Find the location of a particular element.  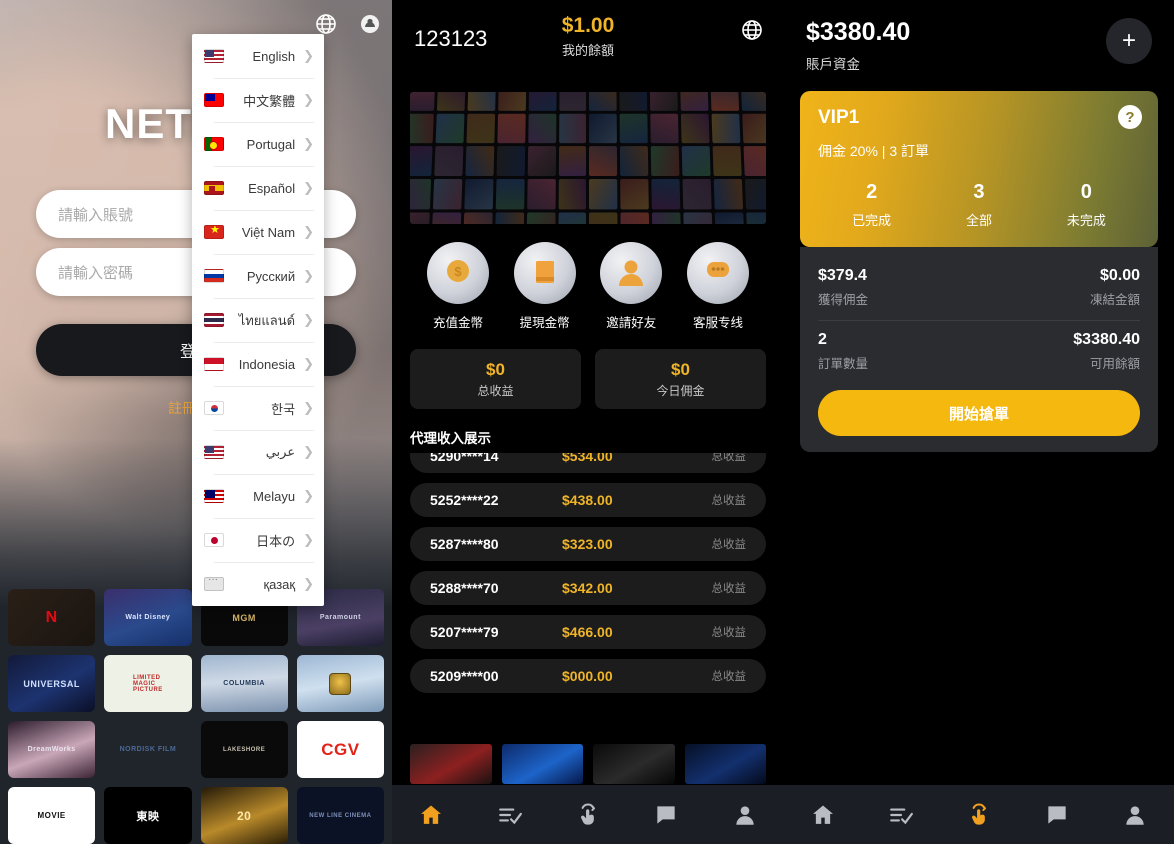

studio-logo-universal: UNIVERSAL is located at coordinates (52, 683).